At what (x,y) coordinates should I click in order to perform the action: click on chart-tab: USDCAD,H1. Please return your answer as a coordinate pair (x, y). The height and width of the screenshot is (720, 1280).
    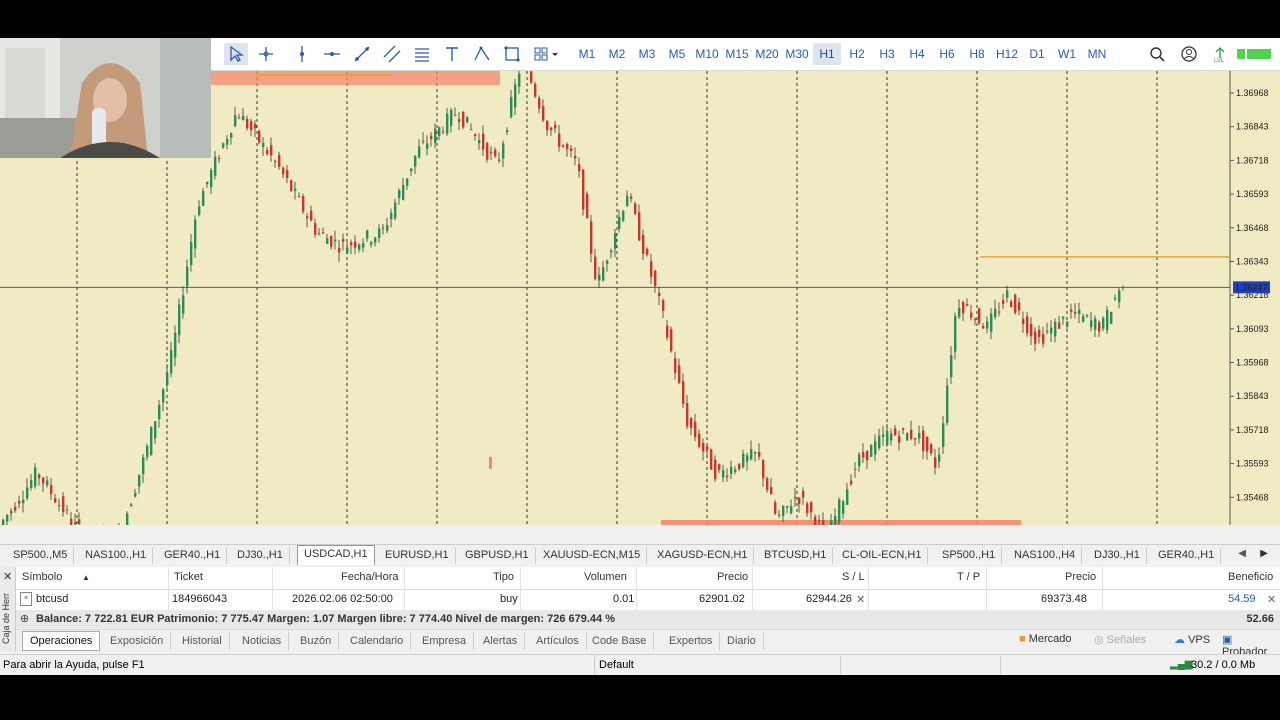
    Looking at the image, I should click on (336, 555).